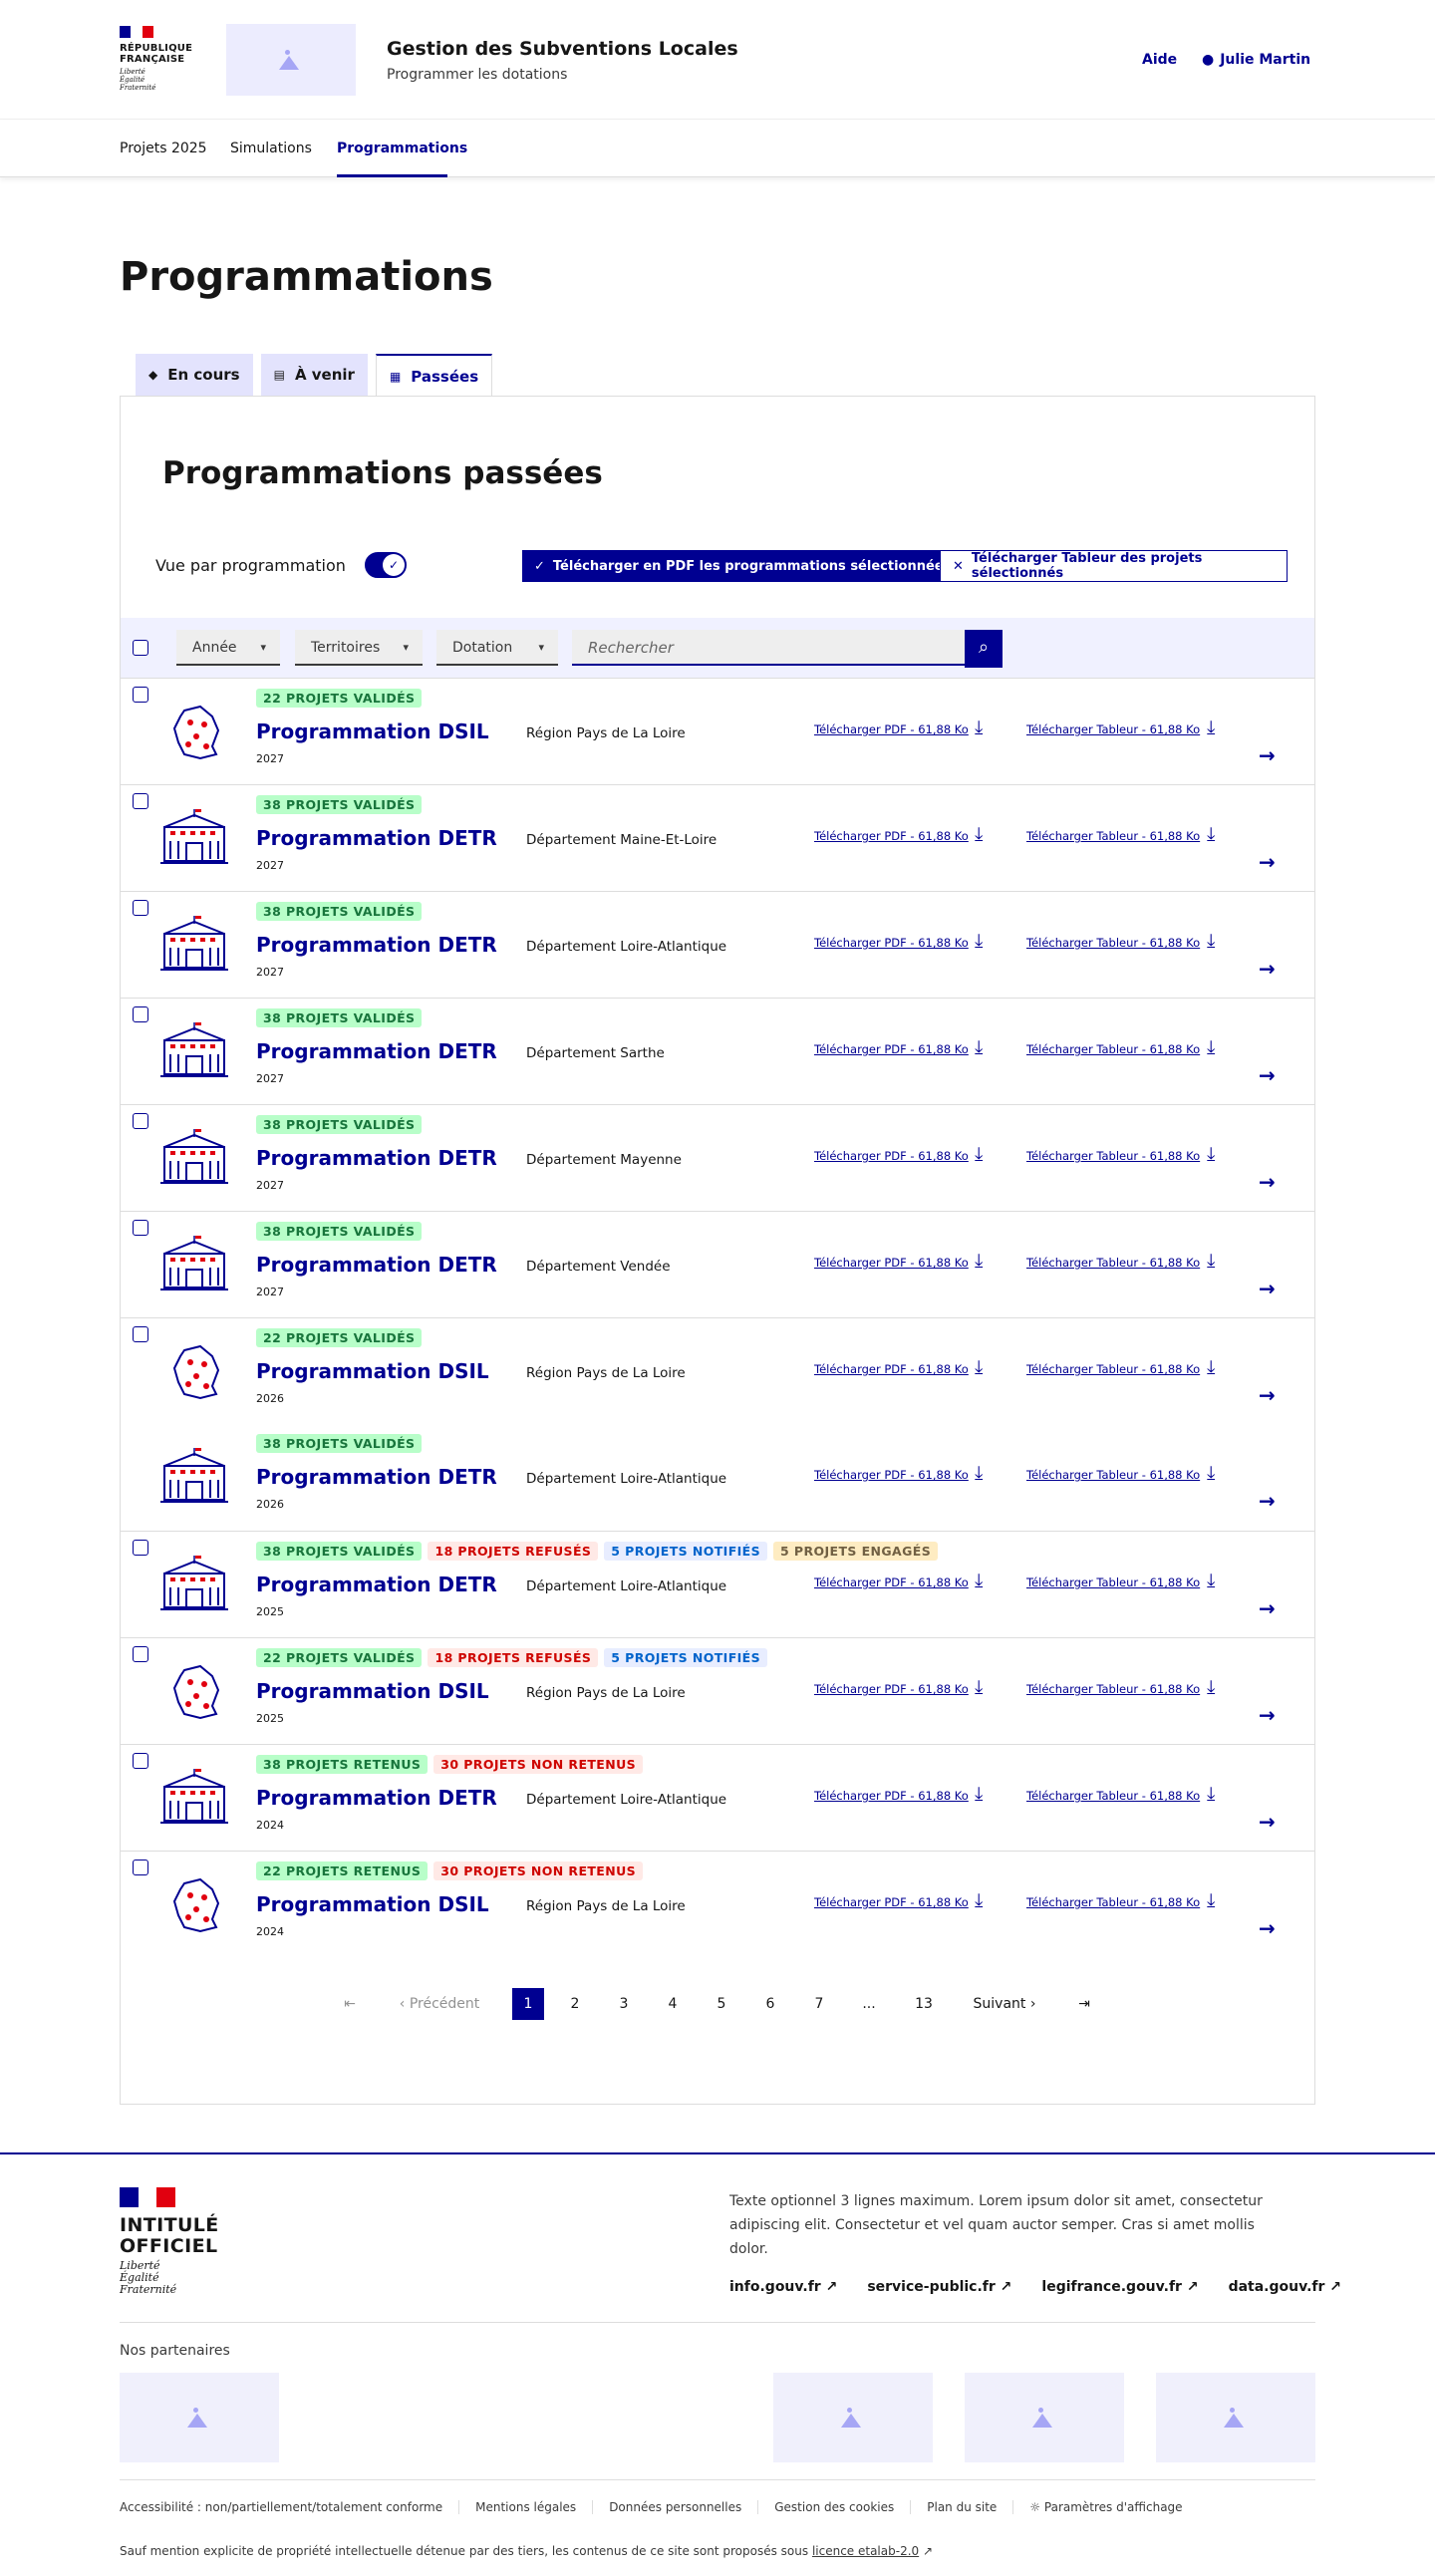 The width and height of the screenshot is (1435, 2576). I want to click on year-select: Année ▾, so click(228, 648).